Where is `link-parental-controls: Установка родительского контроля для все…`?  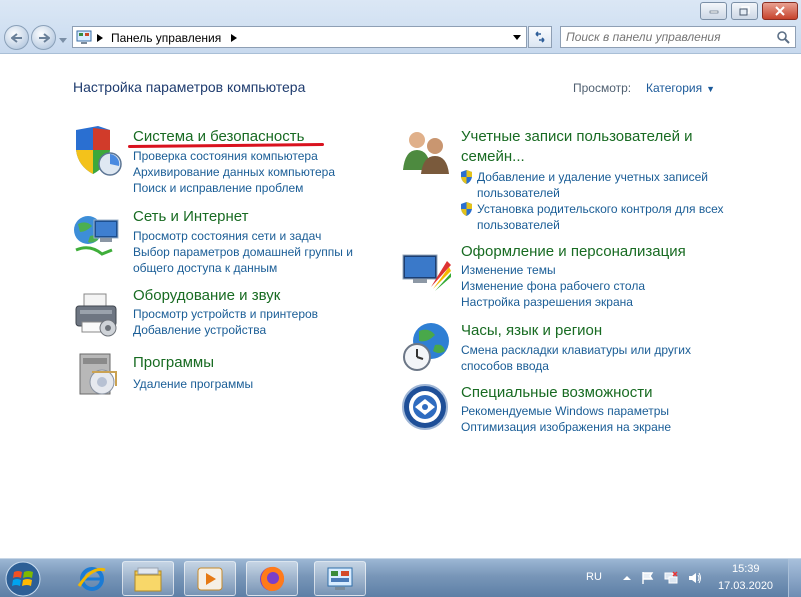
link-parental-controls: Установка родительского контроля для все… is located at coordinates (592, 209).